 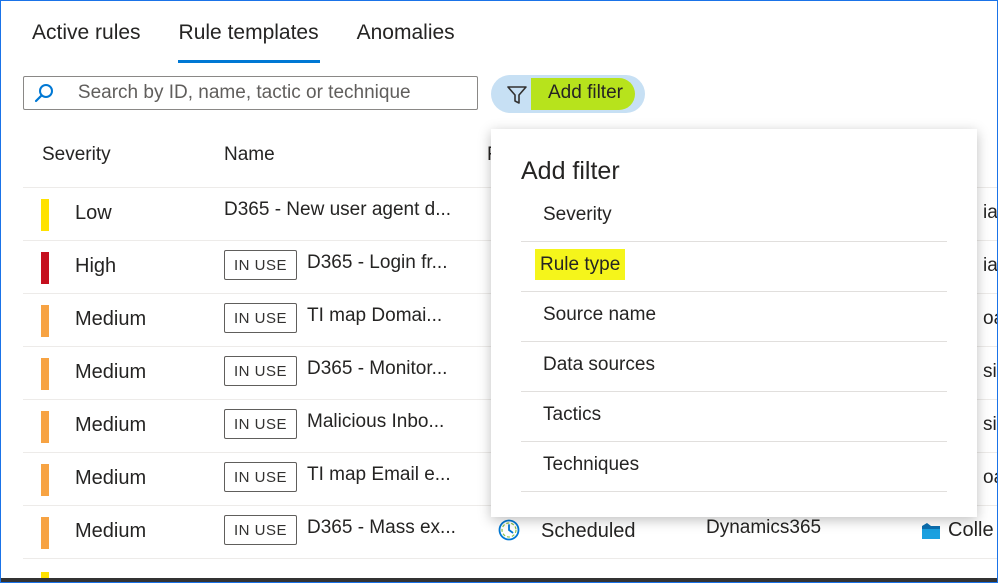 I want to click on filter-option-label: Techniques, so click(x=591, y=464).